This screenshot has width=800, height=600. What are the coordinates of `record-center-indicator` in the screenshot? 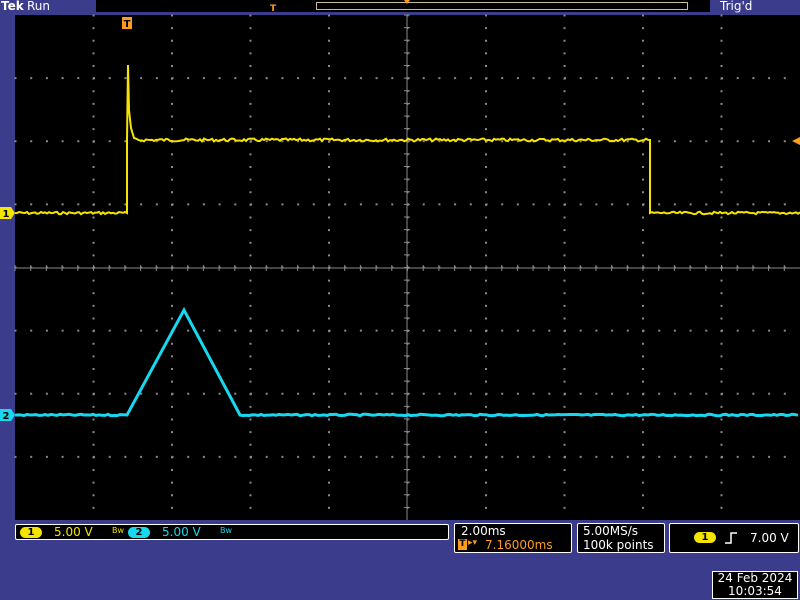 It's located at (407, 2).